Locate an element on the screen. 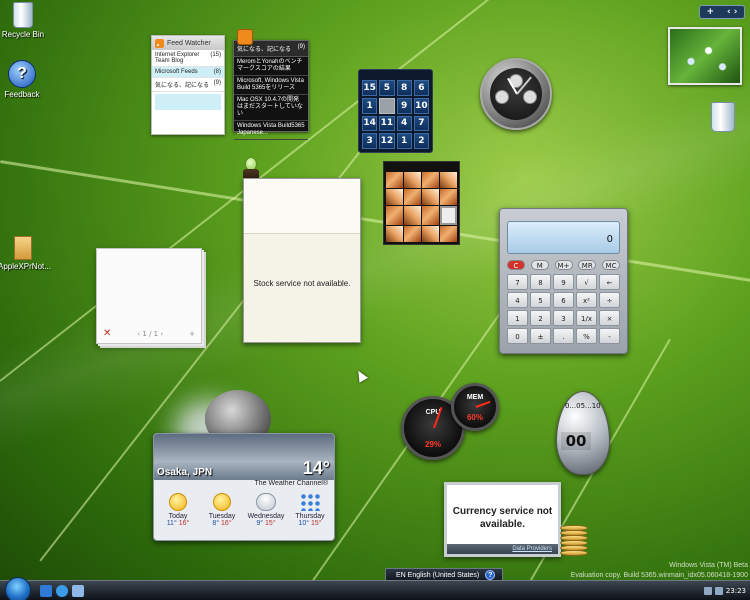 This screenshot has height=600, width=750. help-icon: ? is located at coordinates (490, 575).